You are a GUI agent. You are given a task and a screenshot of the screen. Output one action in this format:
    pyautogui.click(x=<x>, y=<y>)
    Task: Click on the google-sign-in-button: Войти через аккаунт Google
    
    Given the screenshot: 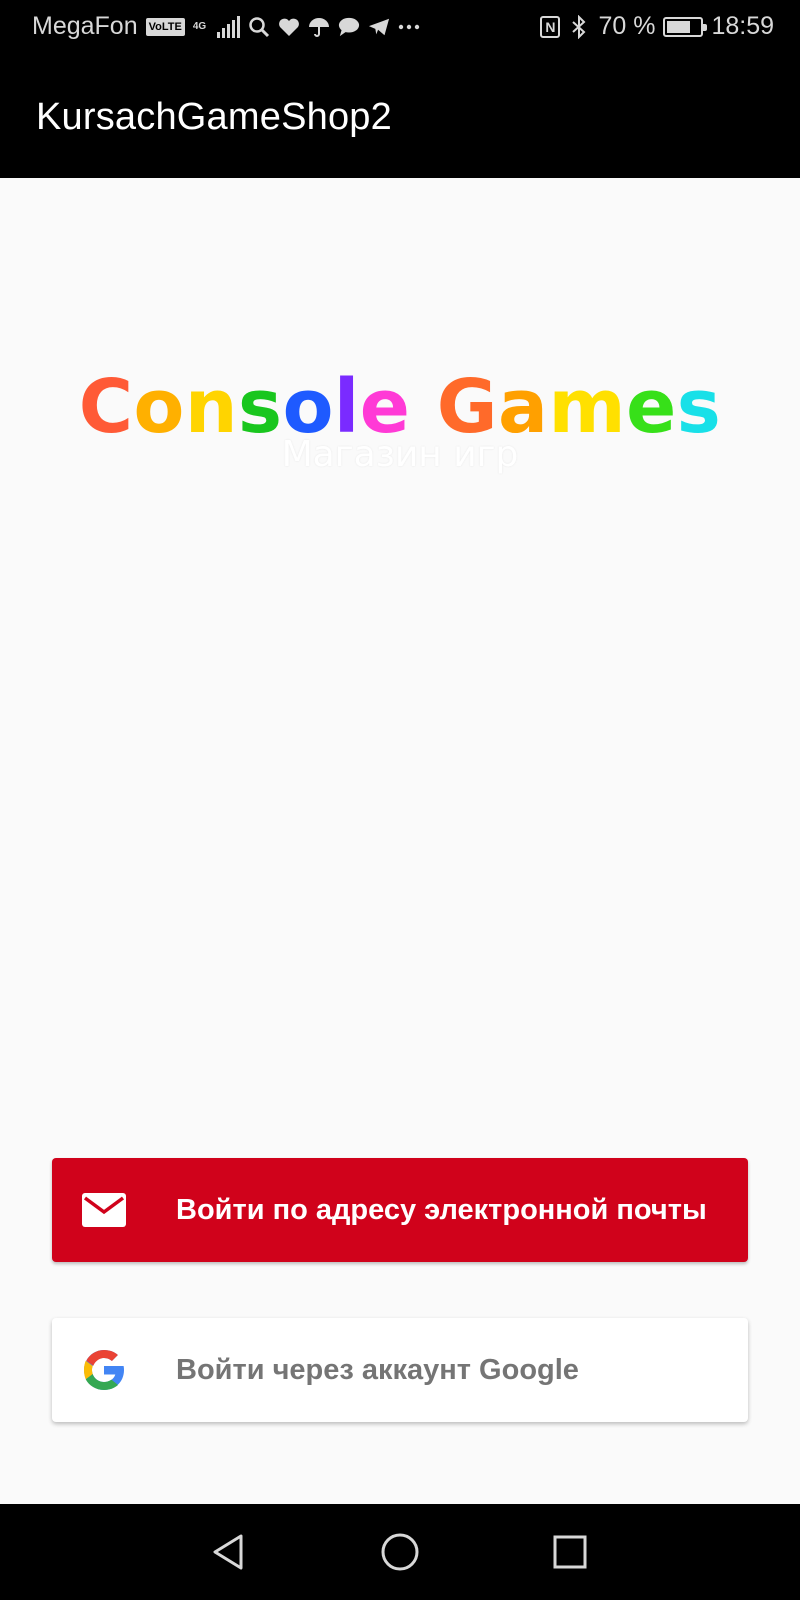 What is the action you would take?
    pyautogui.click(x=400, y=1370)
    